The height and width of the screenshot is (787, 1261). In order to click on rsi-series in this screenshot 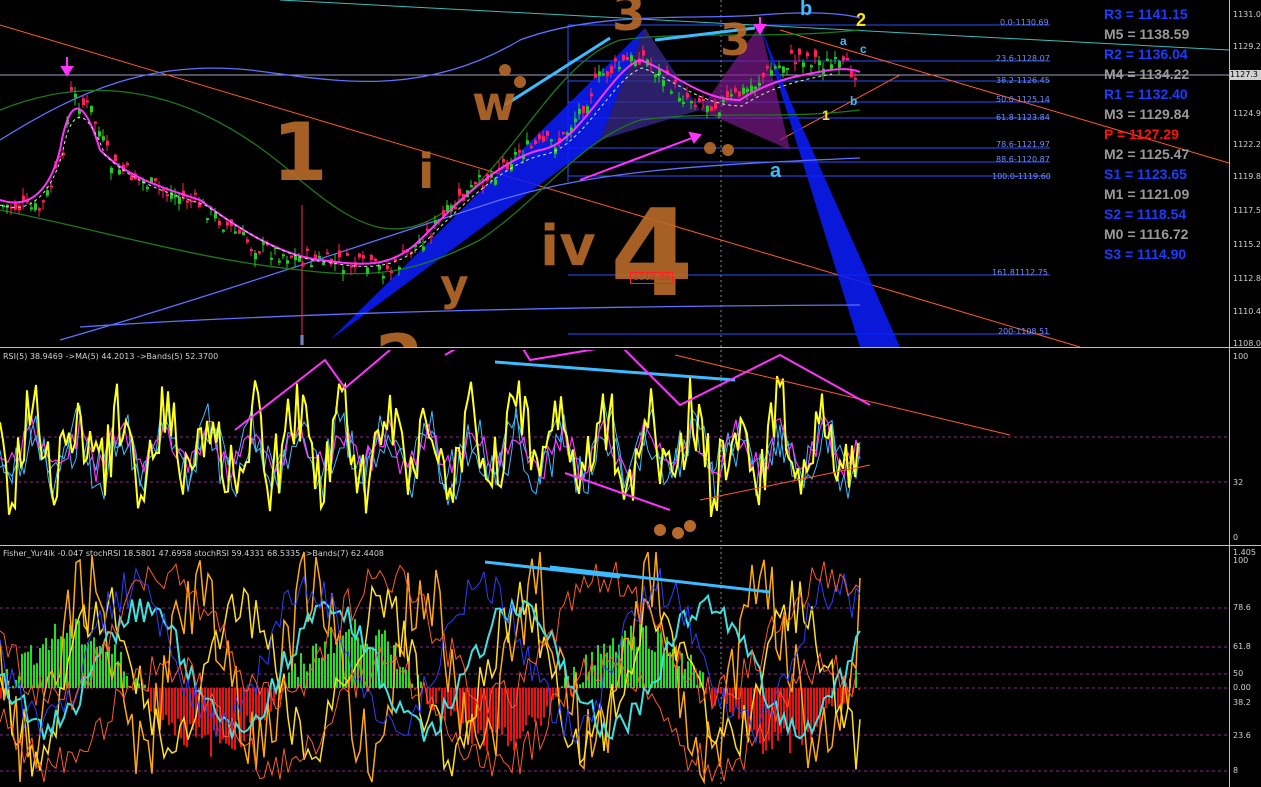, I will do `click(430, 446)`.